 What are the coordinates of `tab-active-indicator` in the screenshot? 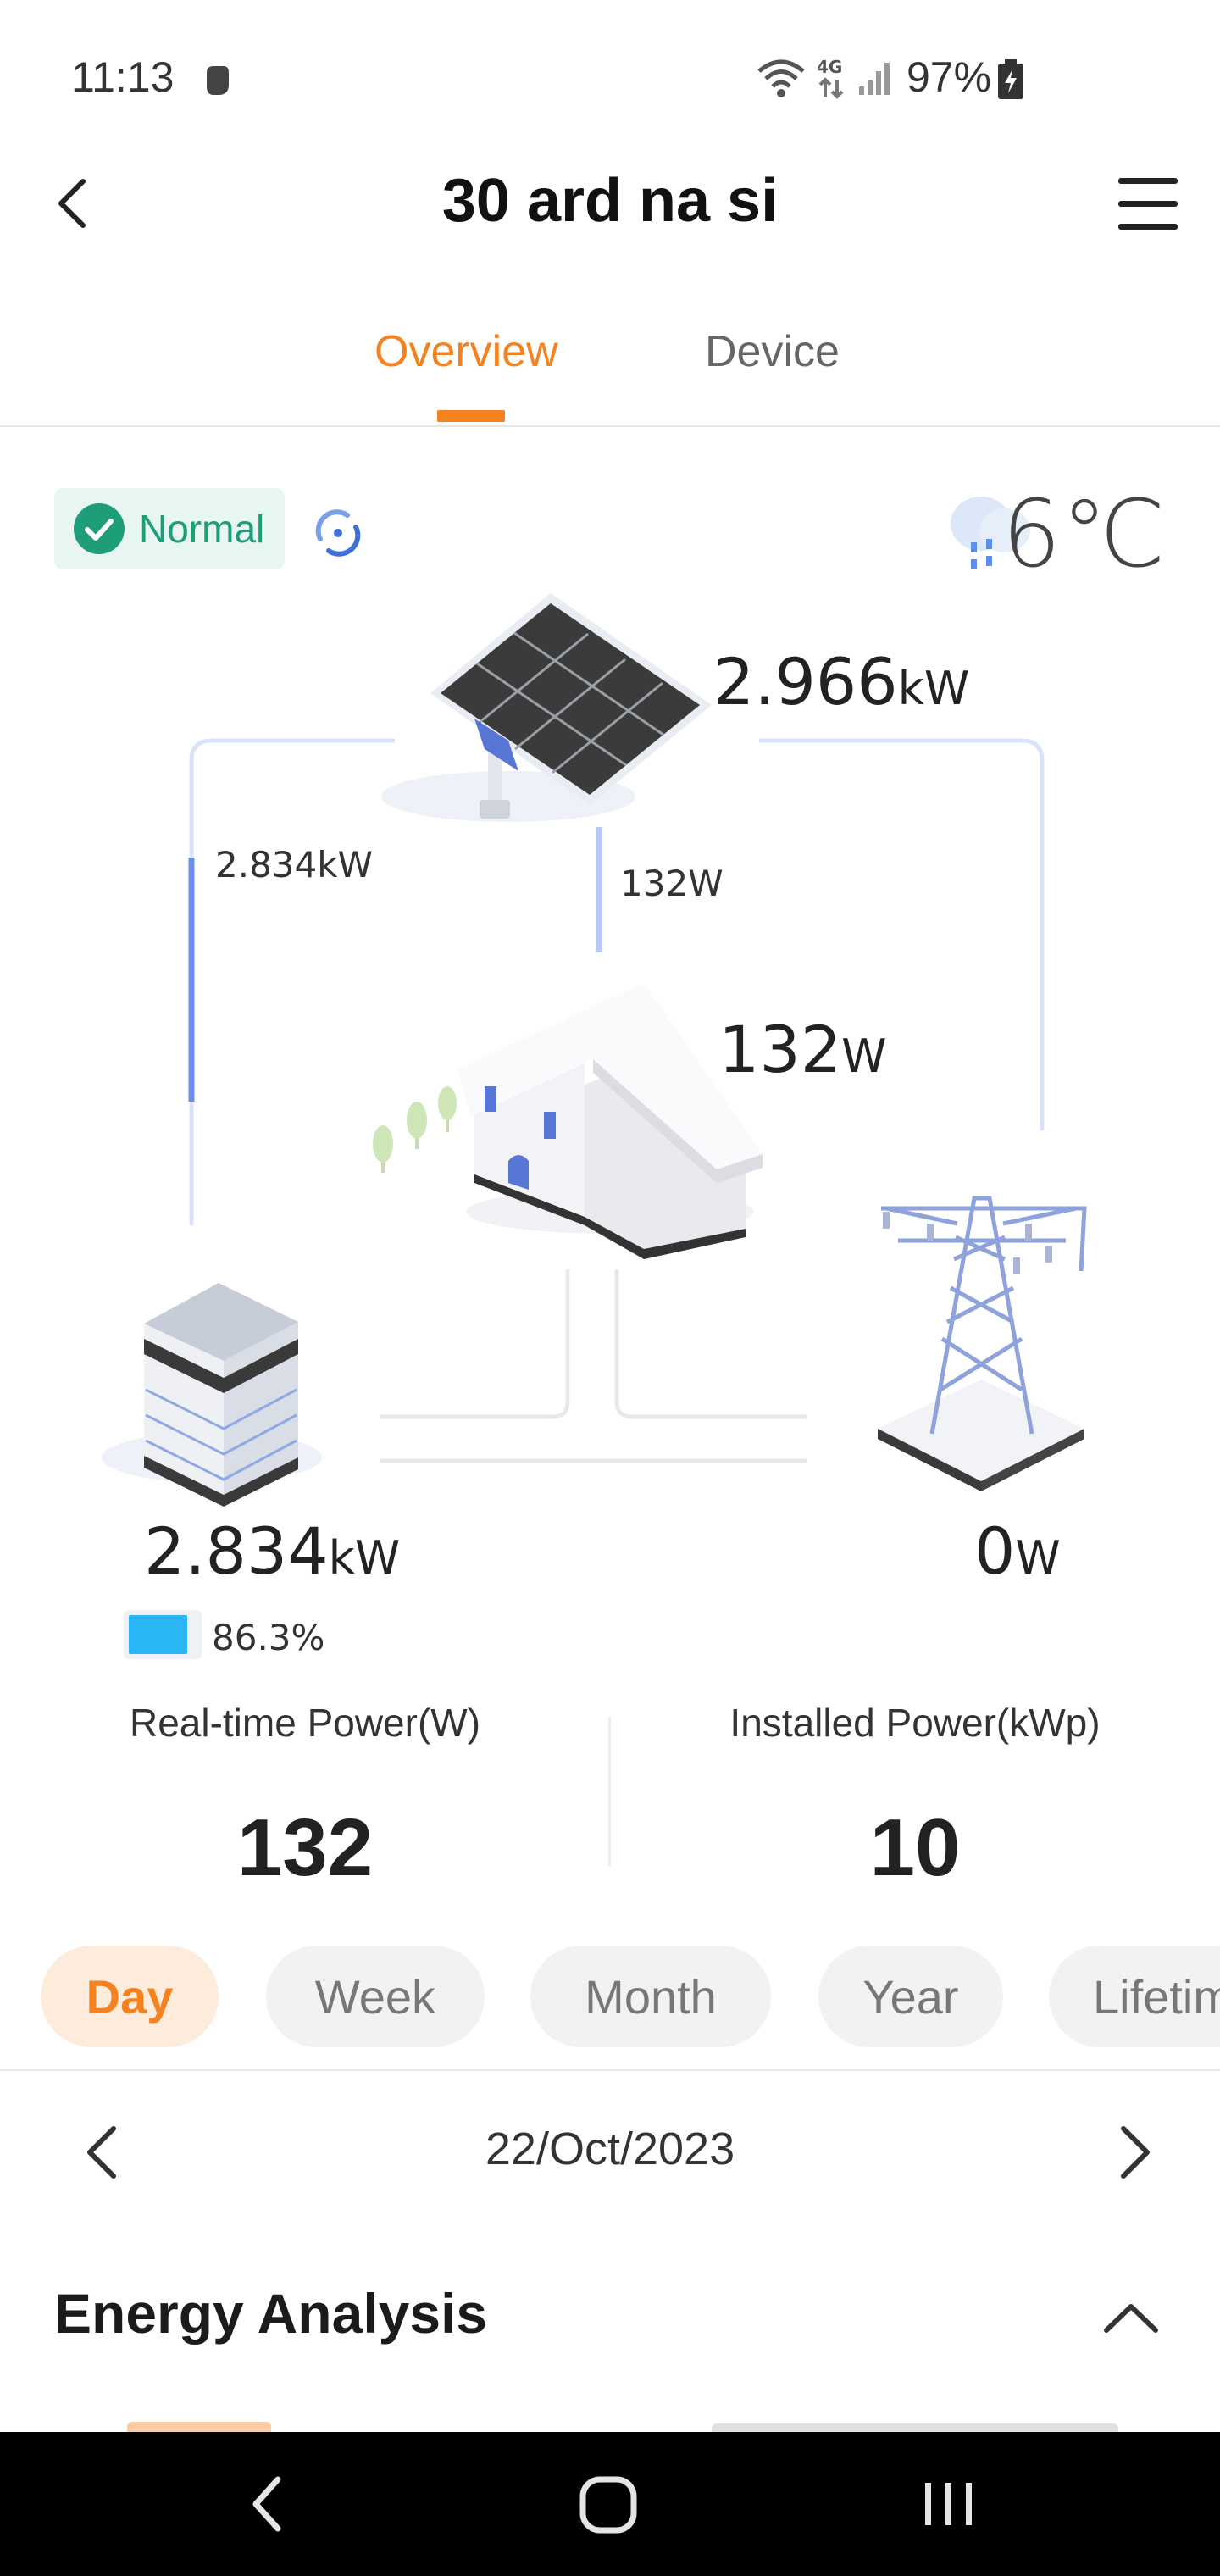 It's located at (471, 416).